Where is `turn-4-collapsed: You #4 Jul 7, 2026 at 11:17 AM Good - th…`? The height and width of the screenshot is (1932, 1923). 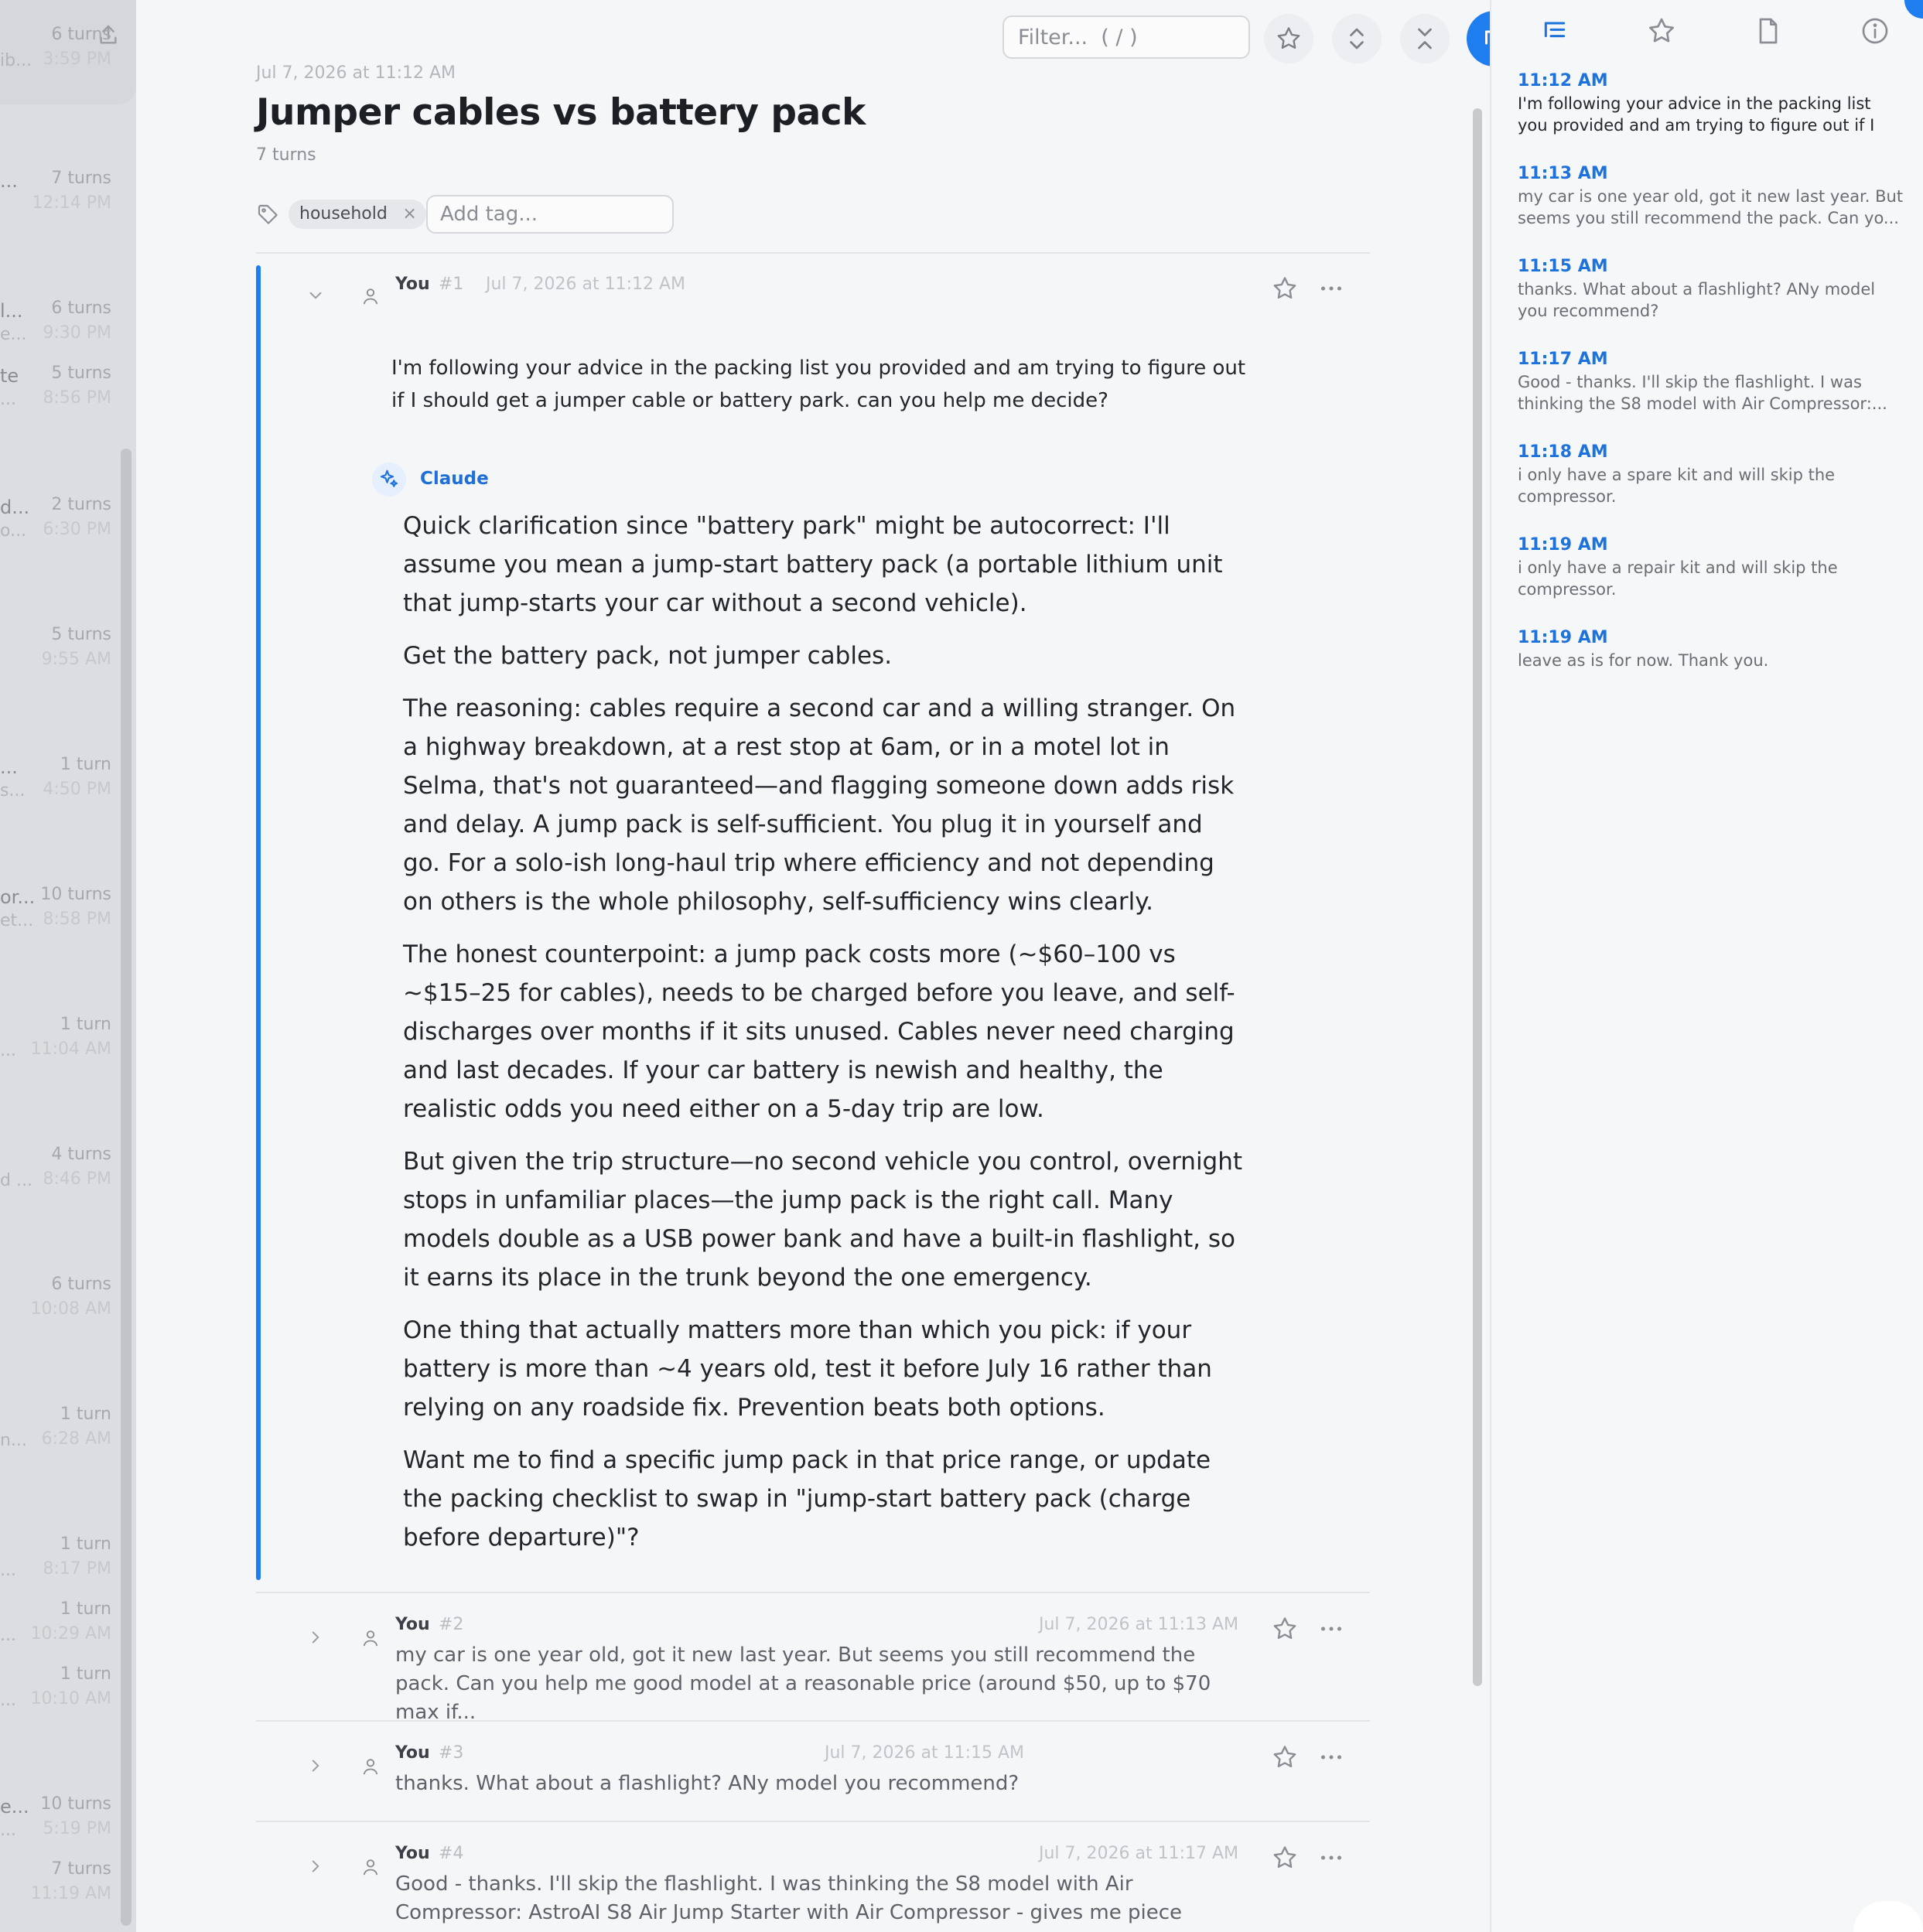 turn-4-collapsed: You #4 Jul 7, 2026 at 11:17 AM Good - th… is located at coordinates (813, 1883).